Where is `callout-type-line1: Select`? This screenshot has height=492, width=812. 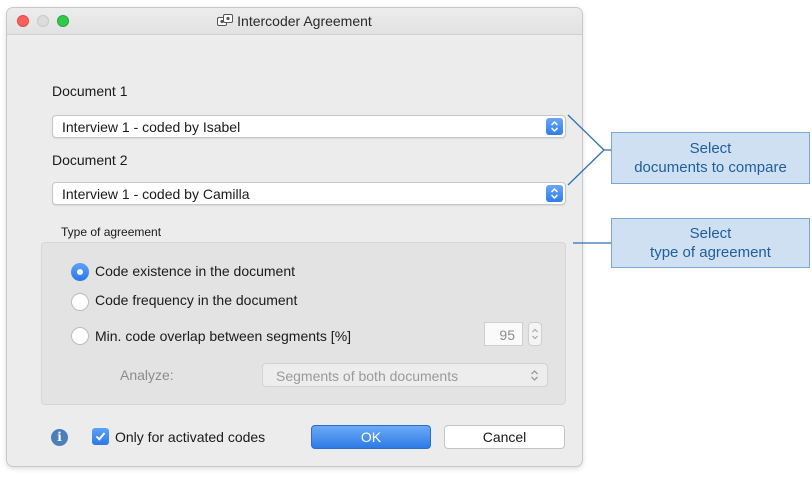
callout-type-line1: Select is located at coordinates (710, 233).